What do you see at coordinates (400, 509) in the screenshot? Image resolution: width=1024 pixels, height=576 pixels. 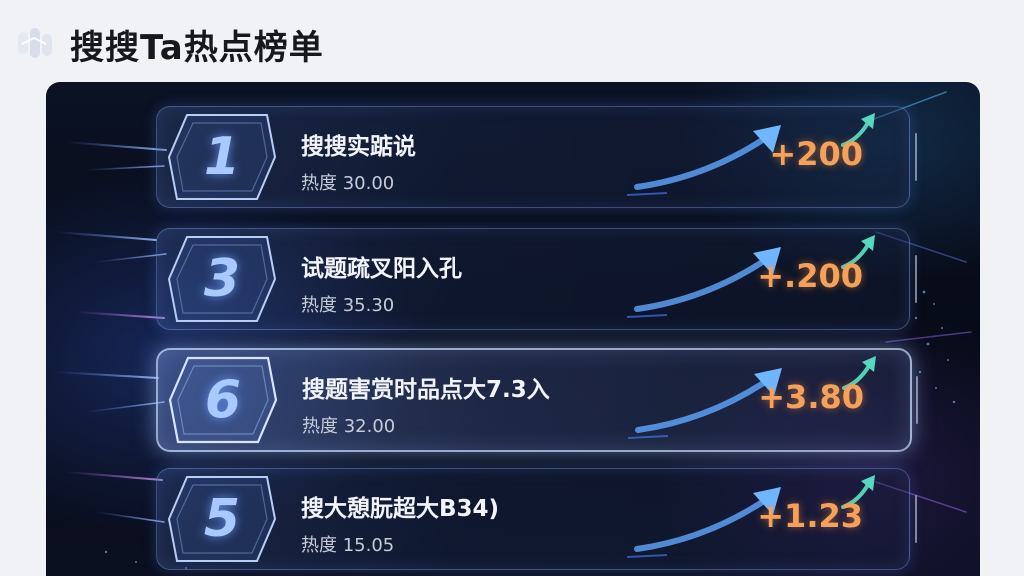 I see `topic-title: 搜大憩朊超大B34)` at bounding box center [400, 509].